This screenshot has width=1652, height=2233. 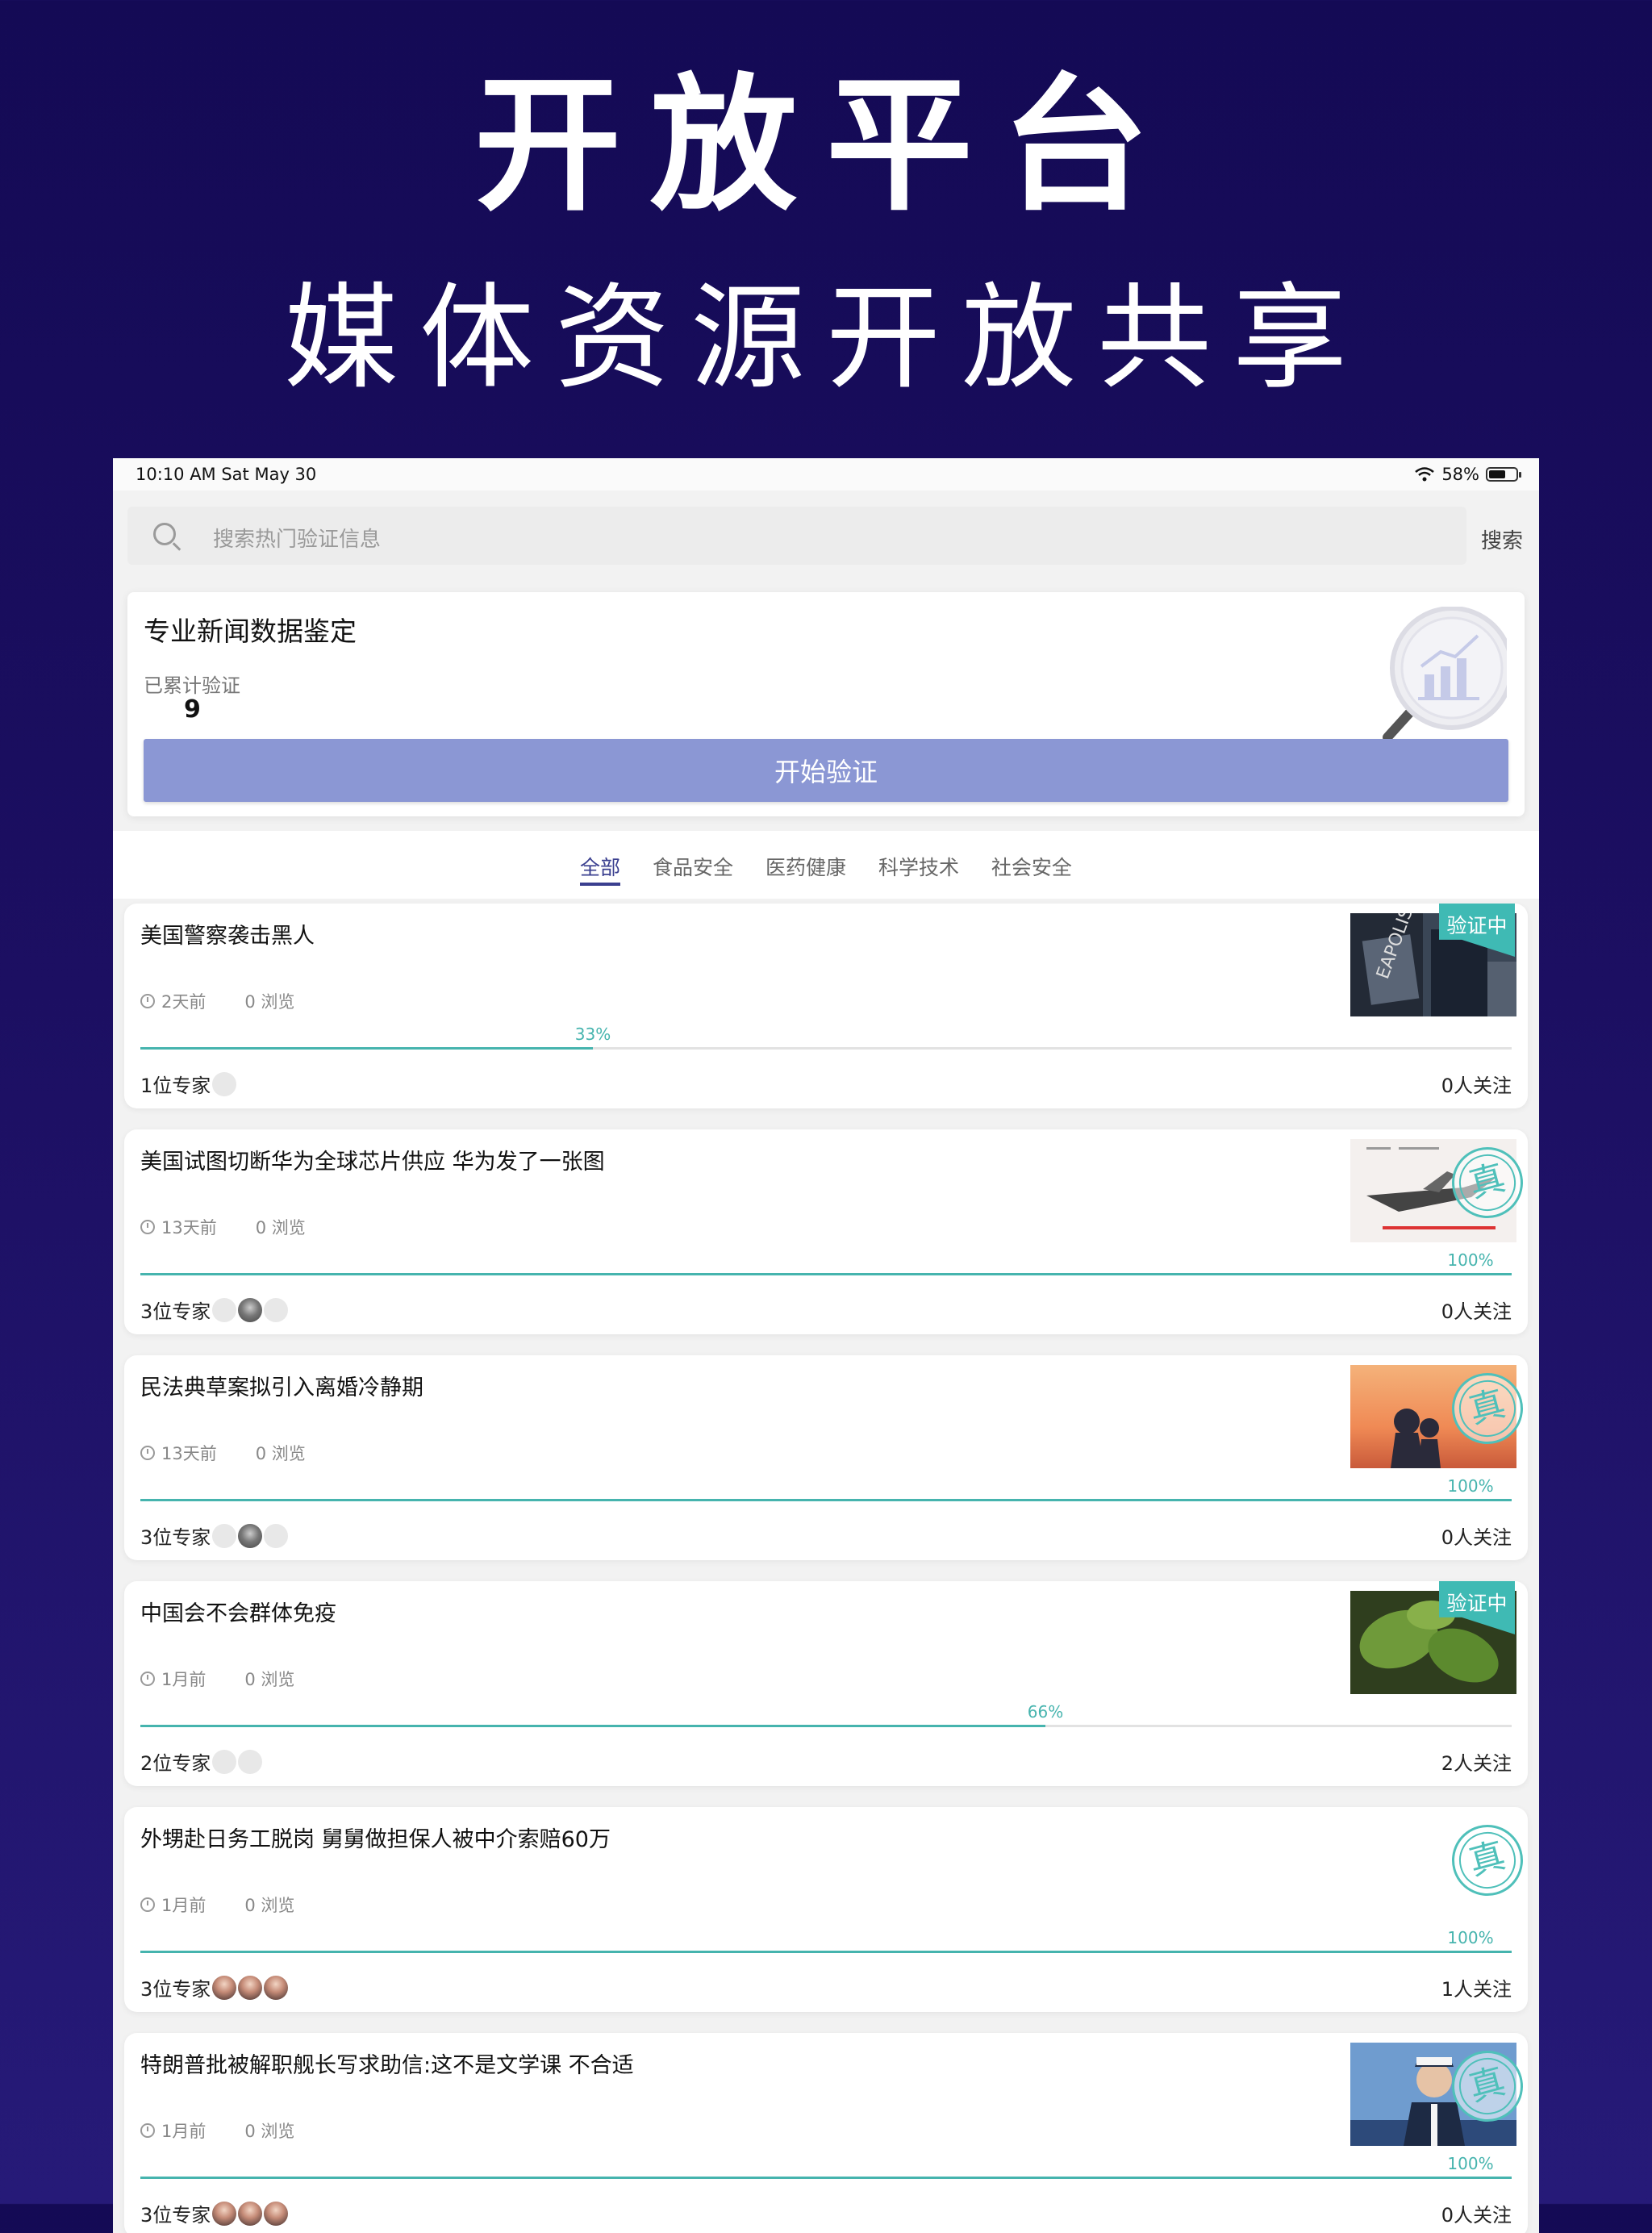 What do you see at coordinates (796, 536) in the screenshot?
I see `search-bar: 搜索热门验证信息` at bounding box center [796, 536].